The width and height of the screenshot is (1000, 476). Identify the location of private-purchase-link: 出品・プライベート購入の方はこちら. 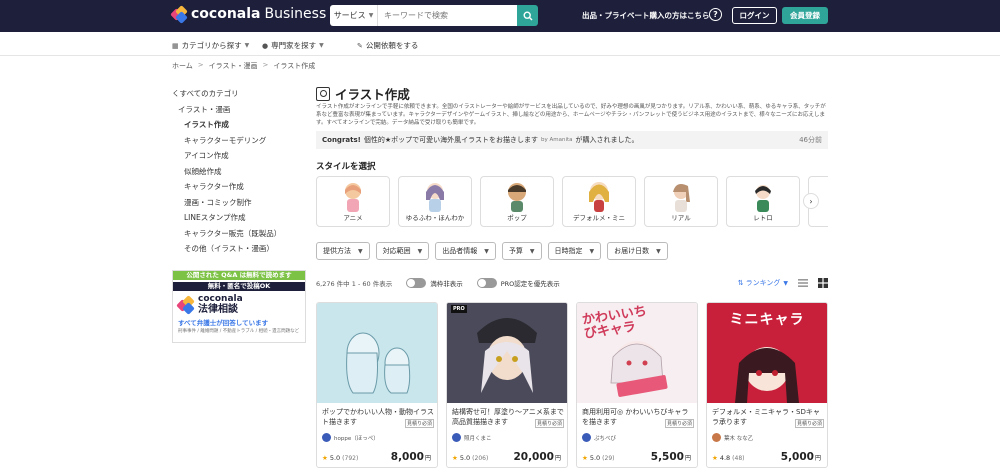
(646, 15).